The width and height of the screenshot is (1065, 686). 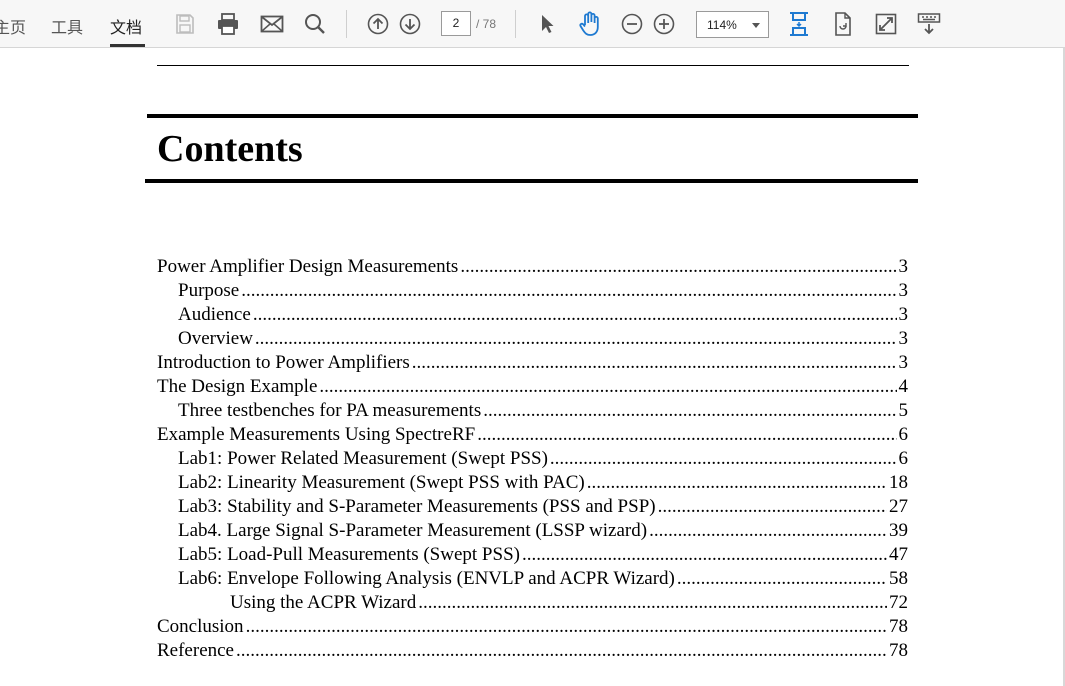 I want to click on page-title: Contents, so click(x=230, y=149).